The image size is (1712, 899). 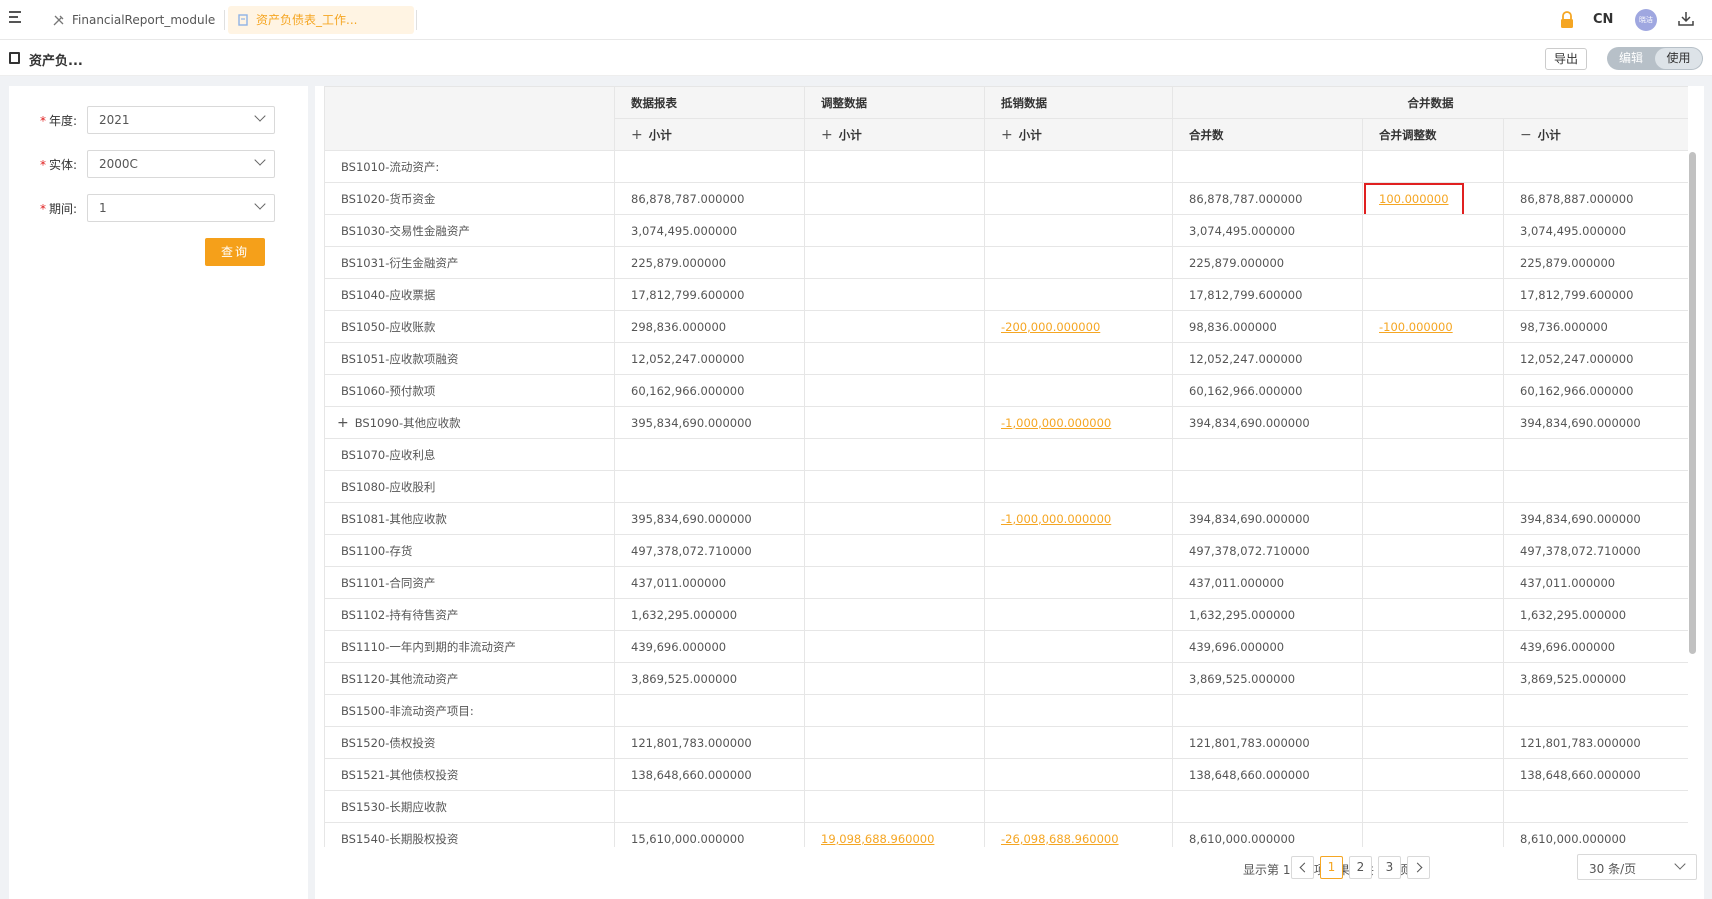 What do you see at coordinates (469, 118) in the screenshot?
I see `account-header` at bounding box center [469, 118].